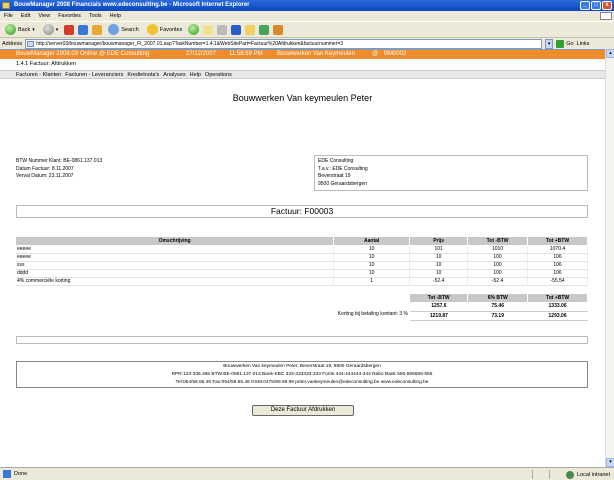  What do you see at coordinates (33, 29) in the screenshot?
I see `chevron-down-icon: ▾` at bounding box center [33, 29].